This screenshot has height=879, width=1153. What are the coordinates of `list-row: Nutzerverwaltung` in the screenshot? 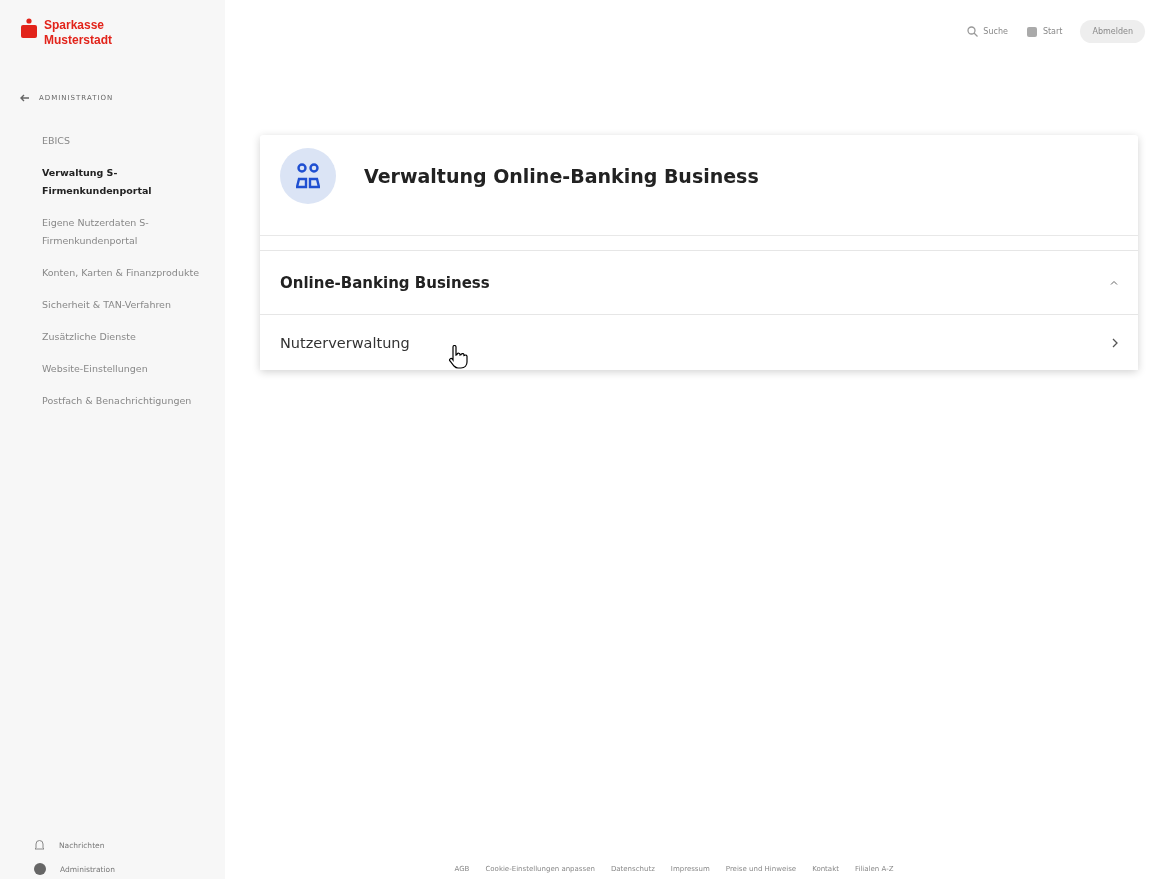 It's located at (699, 342).